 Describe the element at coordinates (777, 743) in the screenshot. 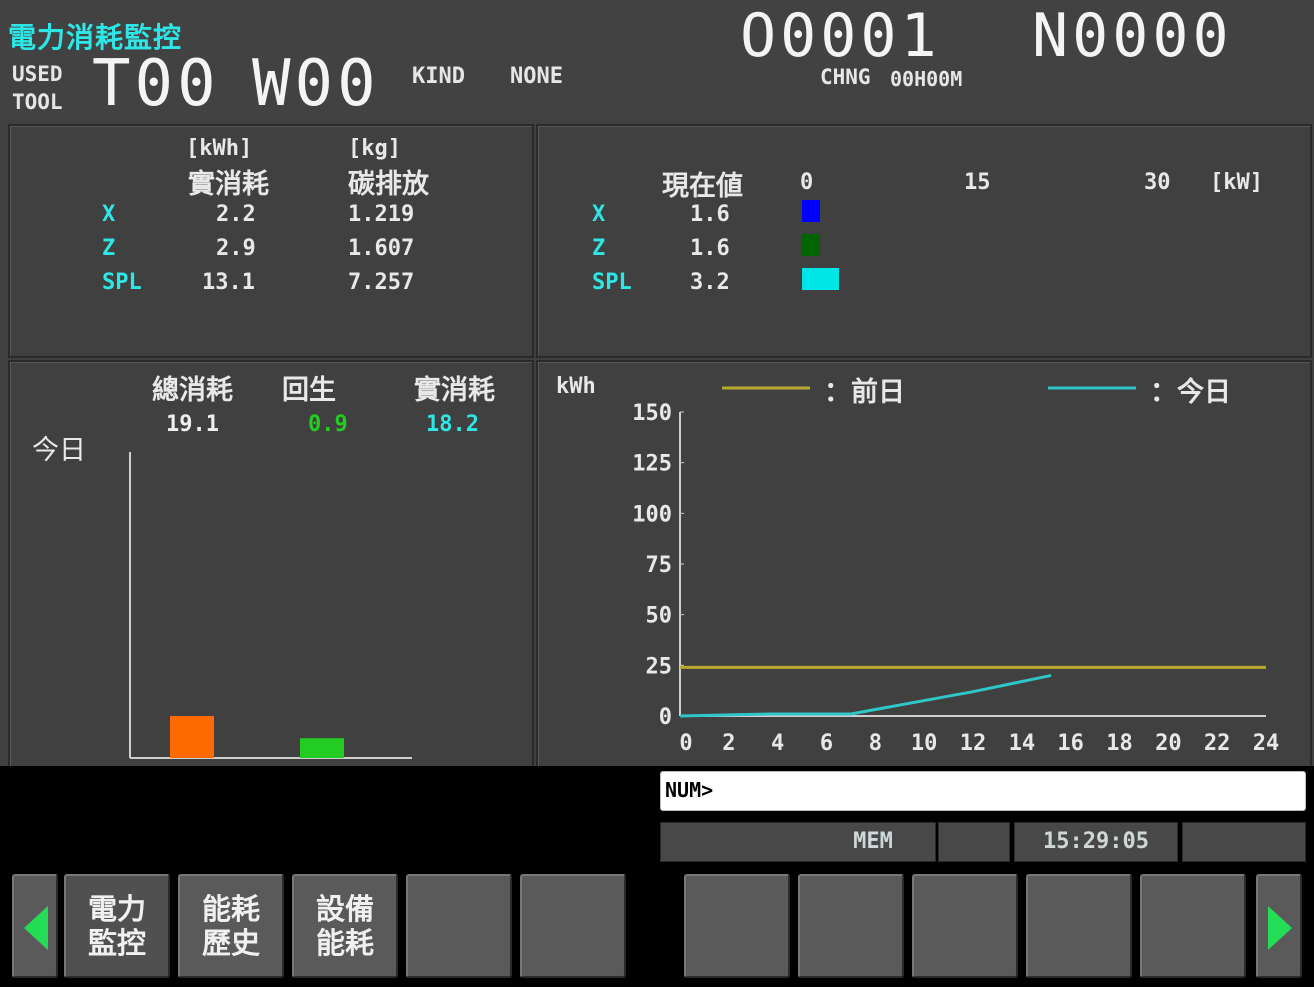

I see `x-tick-label: 4` at that location.